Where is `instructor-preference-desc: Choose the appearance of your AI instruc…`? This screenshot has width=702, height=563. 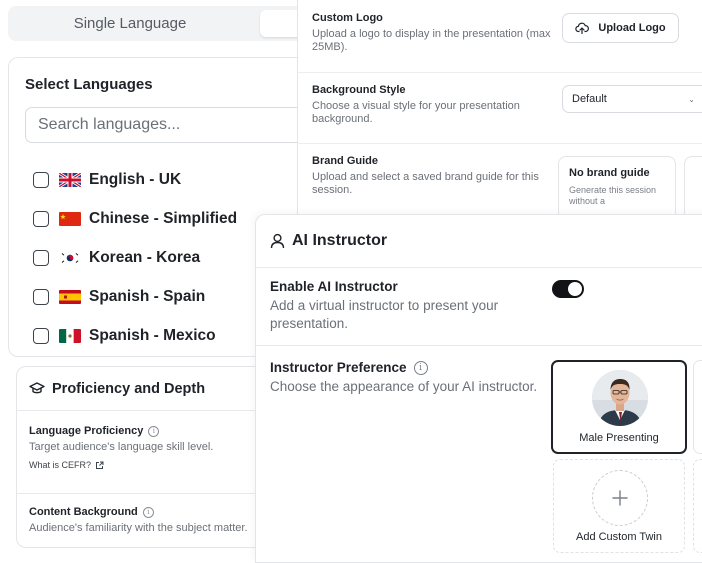 instructor-preference-desc: Choose the appearance of your AI instruc… is located at coordinates (404, 386).